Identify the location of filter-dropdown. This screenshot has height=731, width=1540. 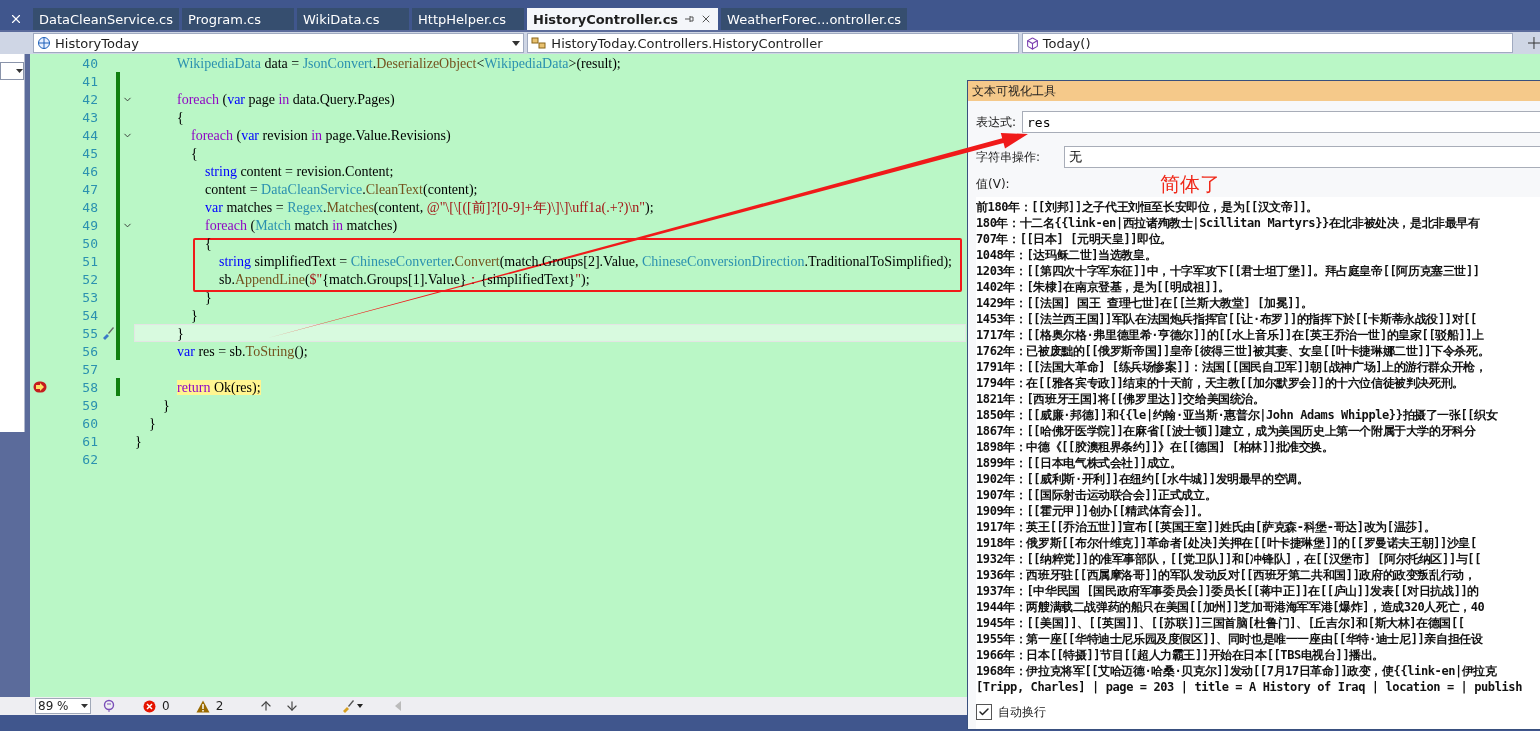
(12, 71).